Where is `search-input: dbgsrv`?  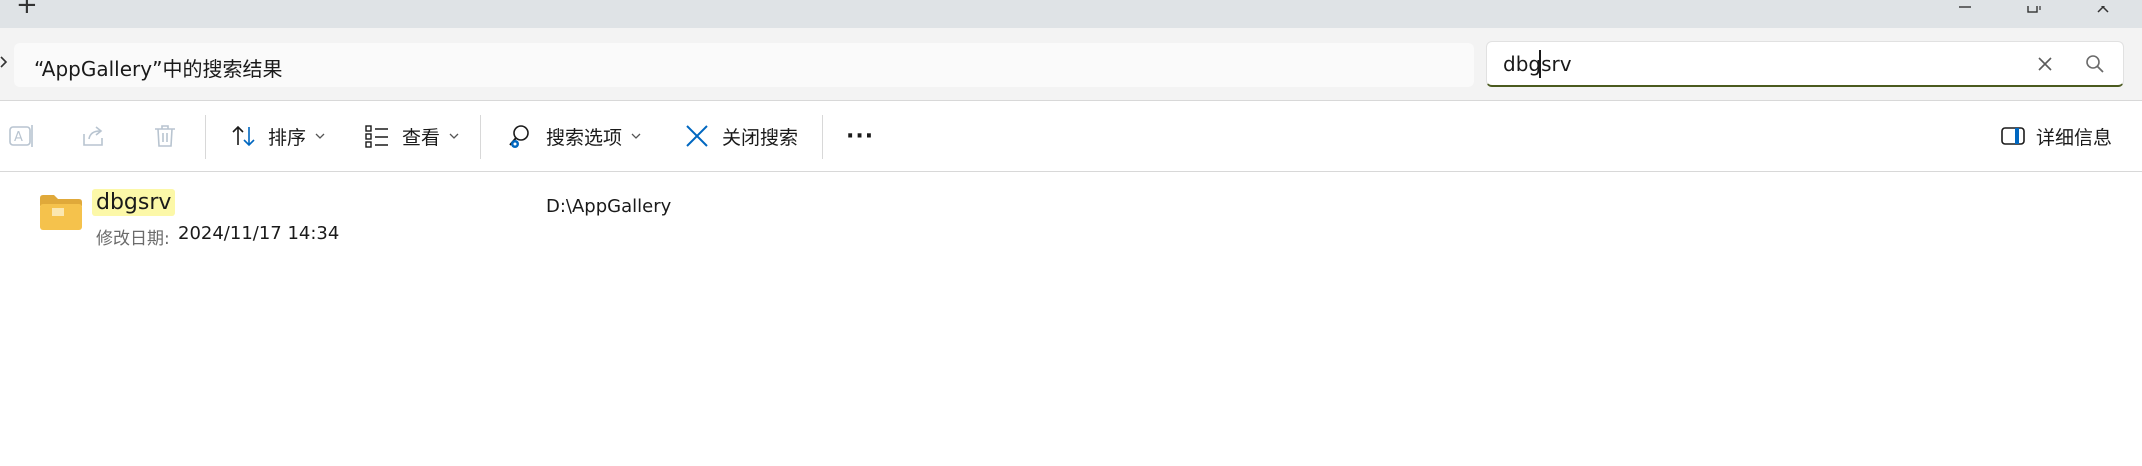
search-input: dbgsrv is located at coordinates (1805, 64).